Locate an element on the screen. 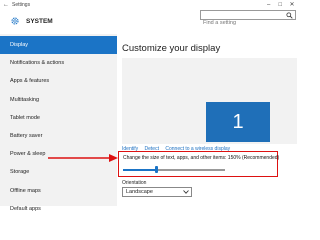  orientation-dropdown: Landscape is located at coordinates (157, 192).